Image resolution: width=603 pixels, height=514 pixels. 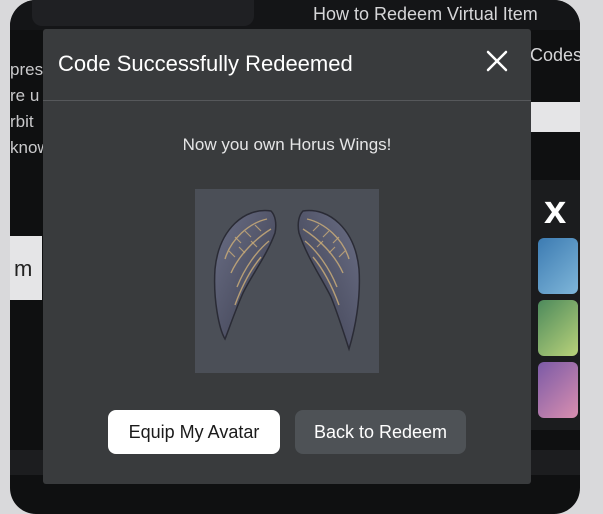 I want to click on equip-my-avatar-button: Equip My Avatar, so click(x=194, y=432).